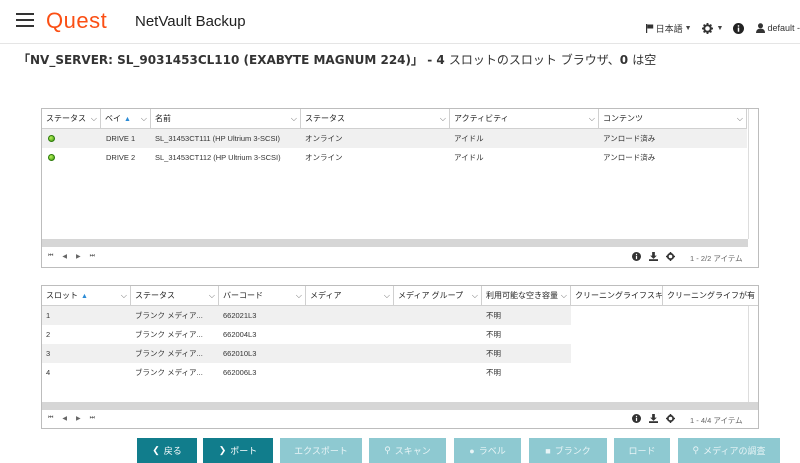  I want to click on chevron-right-icon: ❯, so click(222, 450).